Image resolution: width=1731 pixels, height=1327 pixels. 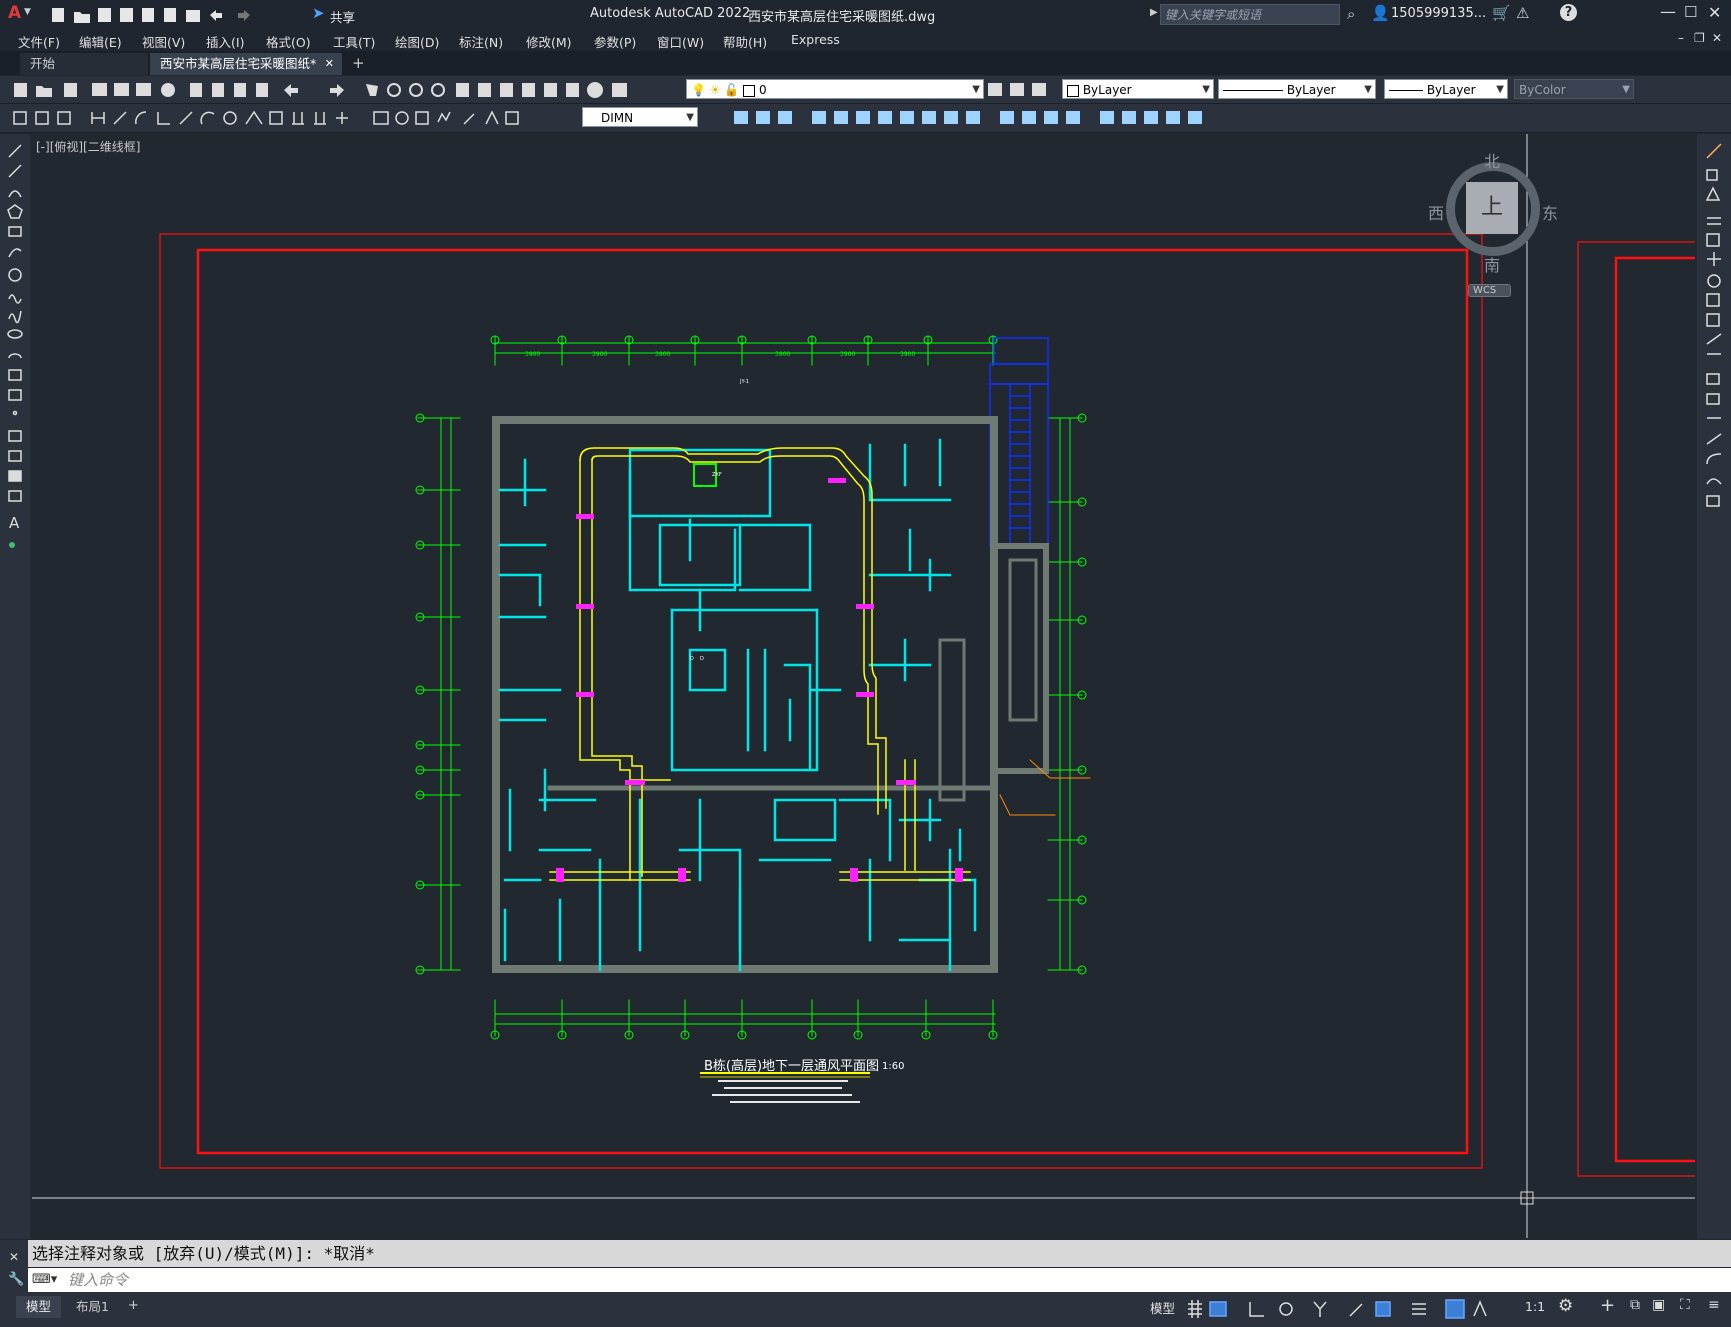 I want to click on linetype-dropdown: ByLayer ▼, so click(x=1297, y=89).